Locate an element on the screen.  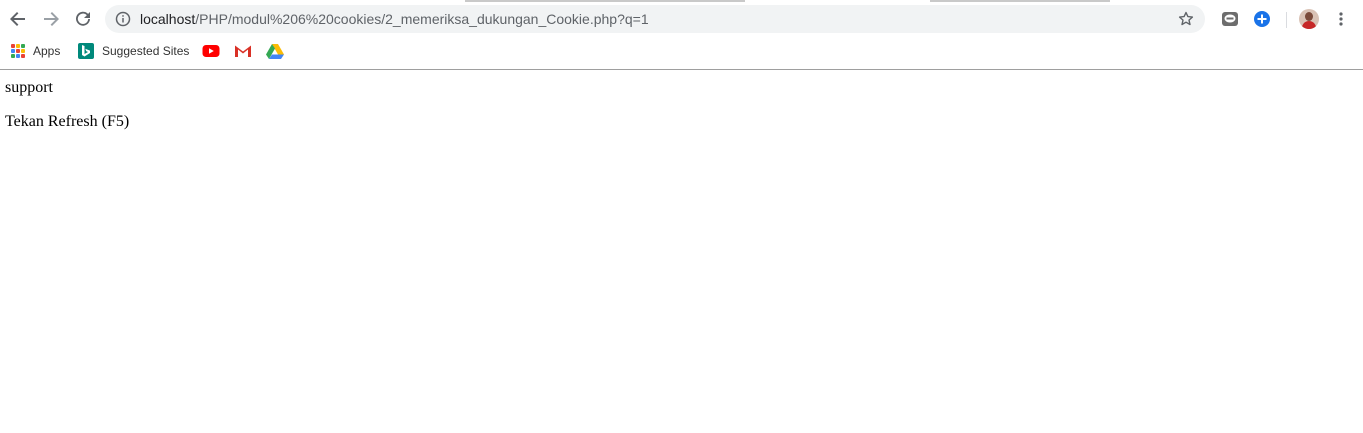
tab-strip-edge is located at coordinates (681, 1).